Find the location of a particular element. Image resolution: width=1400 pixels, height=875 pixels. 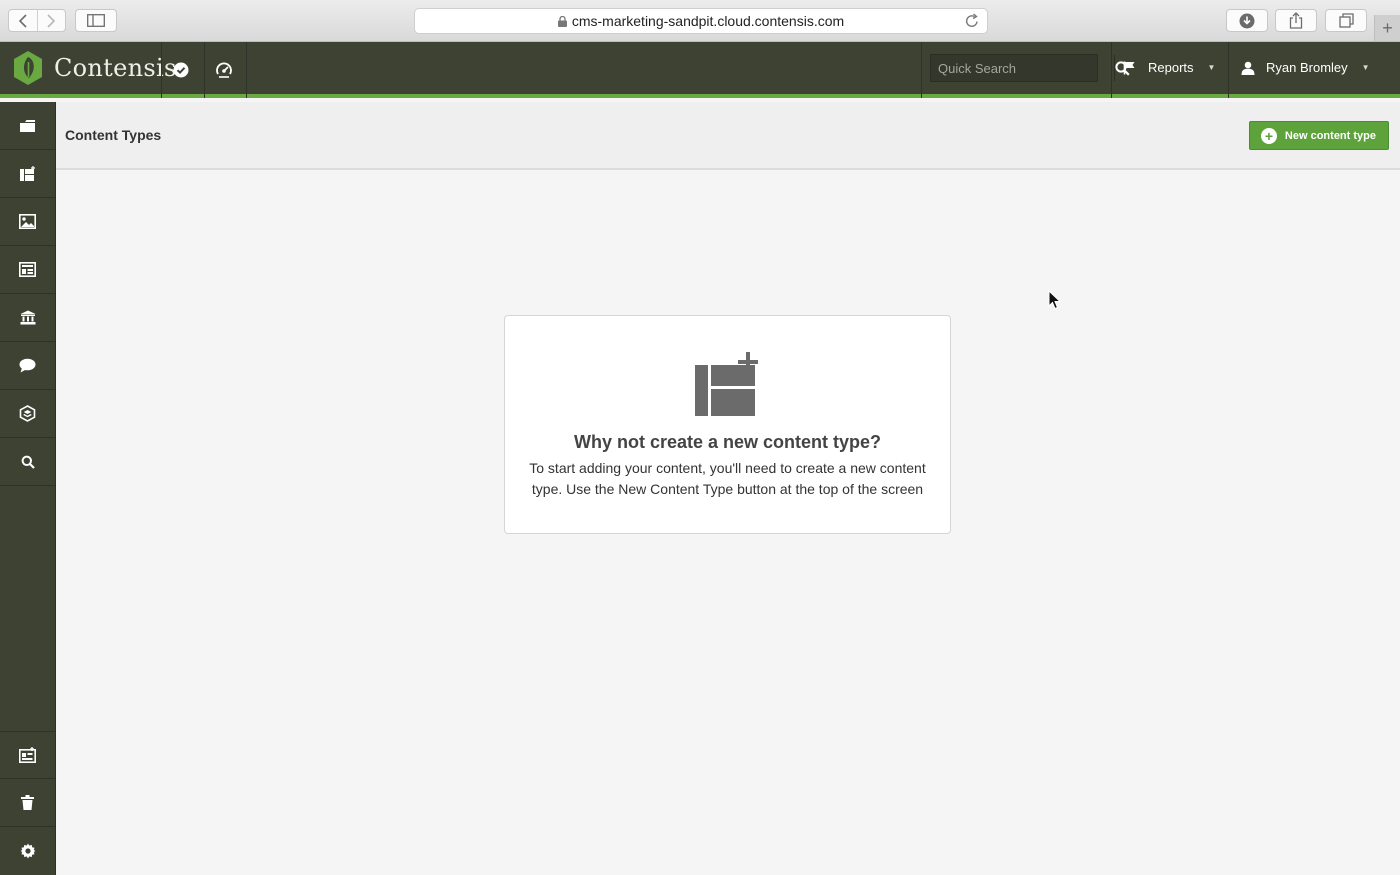

nav-institution is located at coordinates (27, 318).